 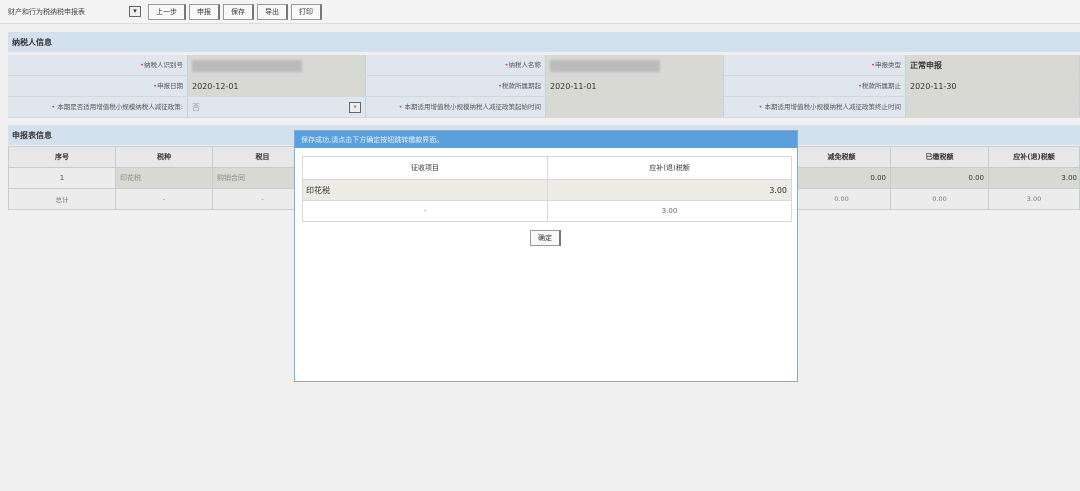 I want to click on previous-step-button: 上一步, so click(x=167, y=11).